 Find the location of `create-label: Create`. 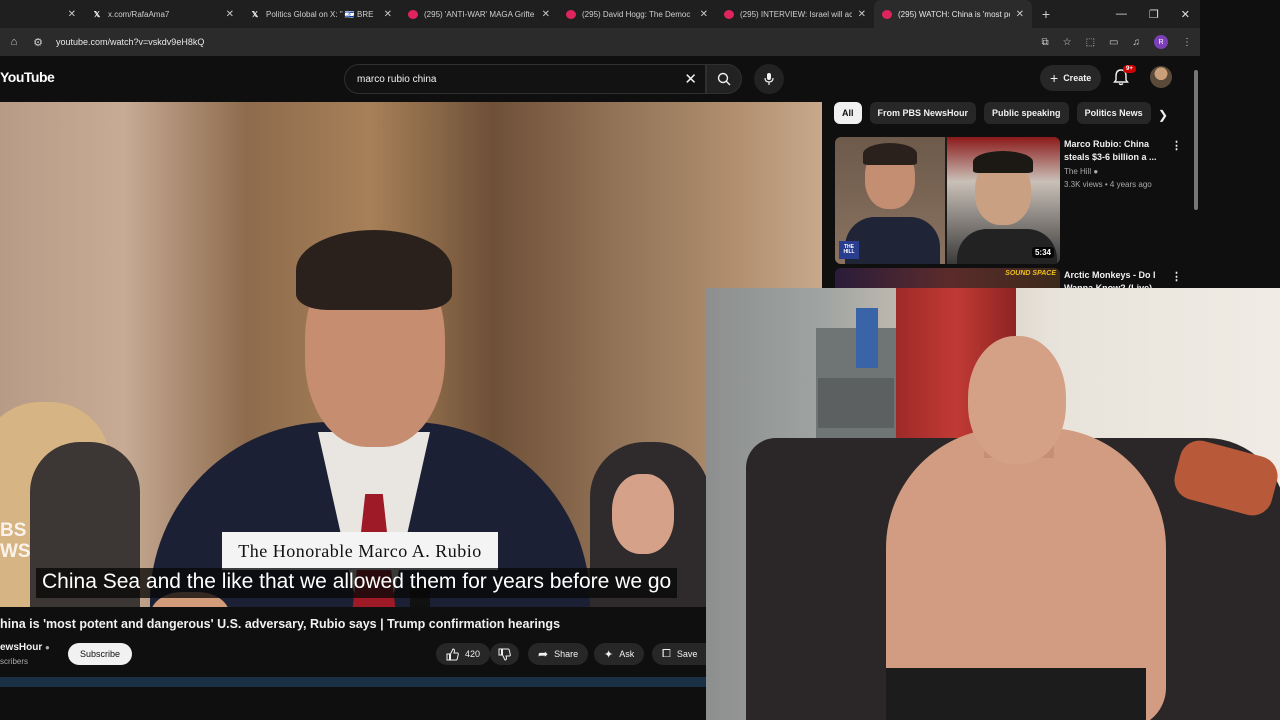

create-label: Create is located at coordinates (1077, 78).